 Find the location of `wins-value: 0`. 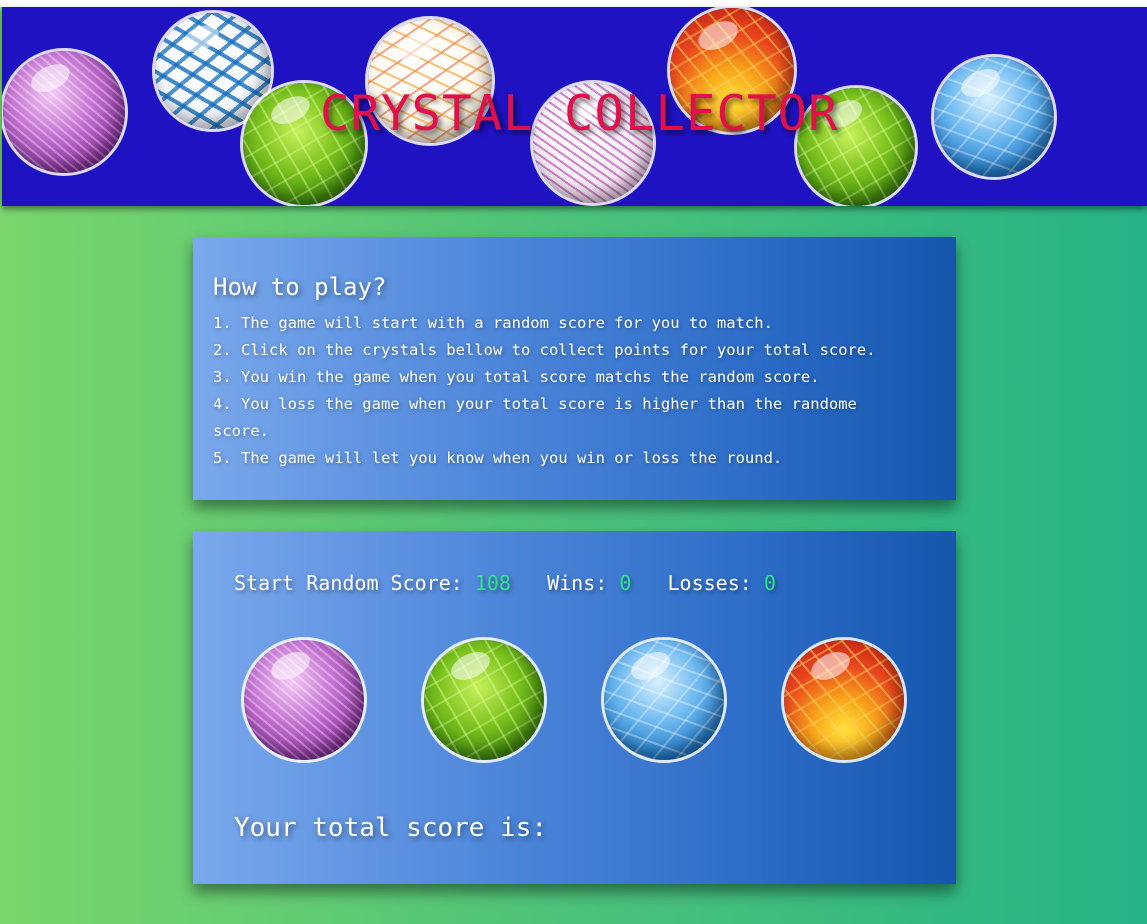

wins-value: 0 is located at coordinates (625, 583).